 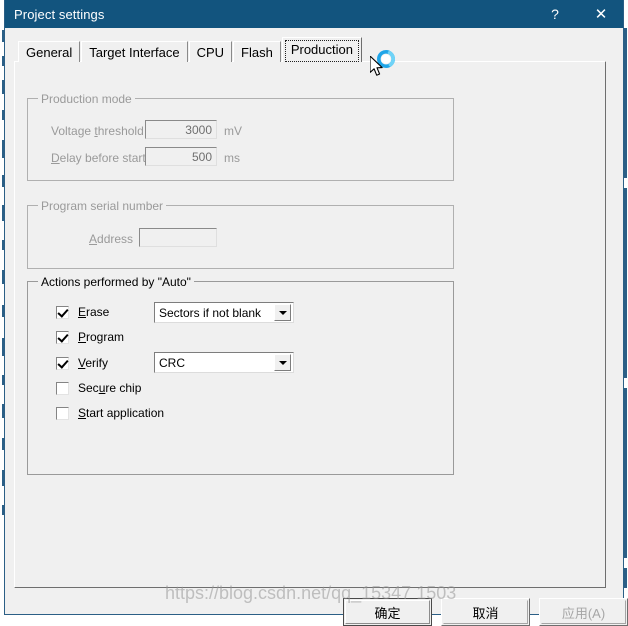 I want to click on start-application-checkbox-box, so click(x=62, y=413).